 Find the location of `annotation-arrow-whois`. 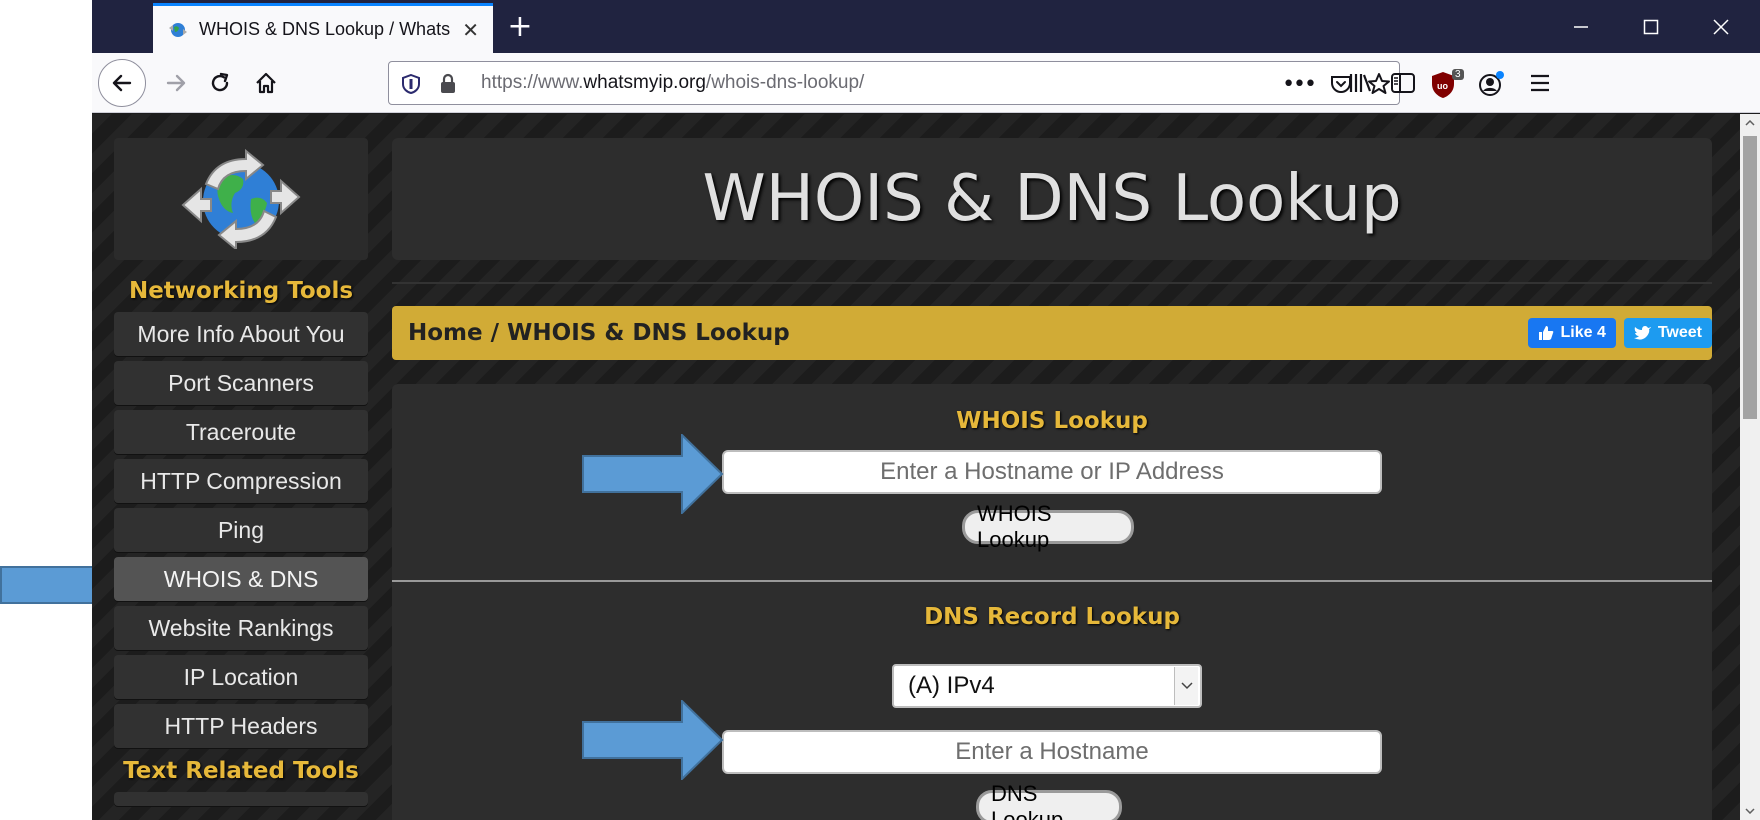

annotation-arrow-whois is located at coordinates (653, 474).